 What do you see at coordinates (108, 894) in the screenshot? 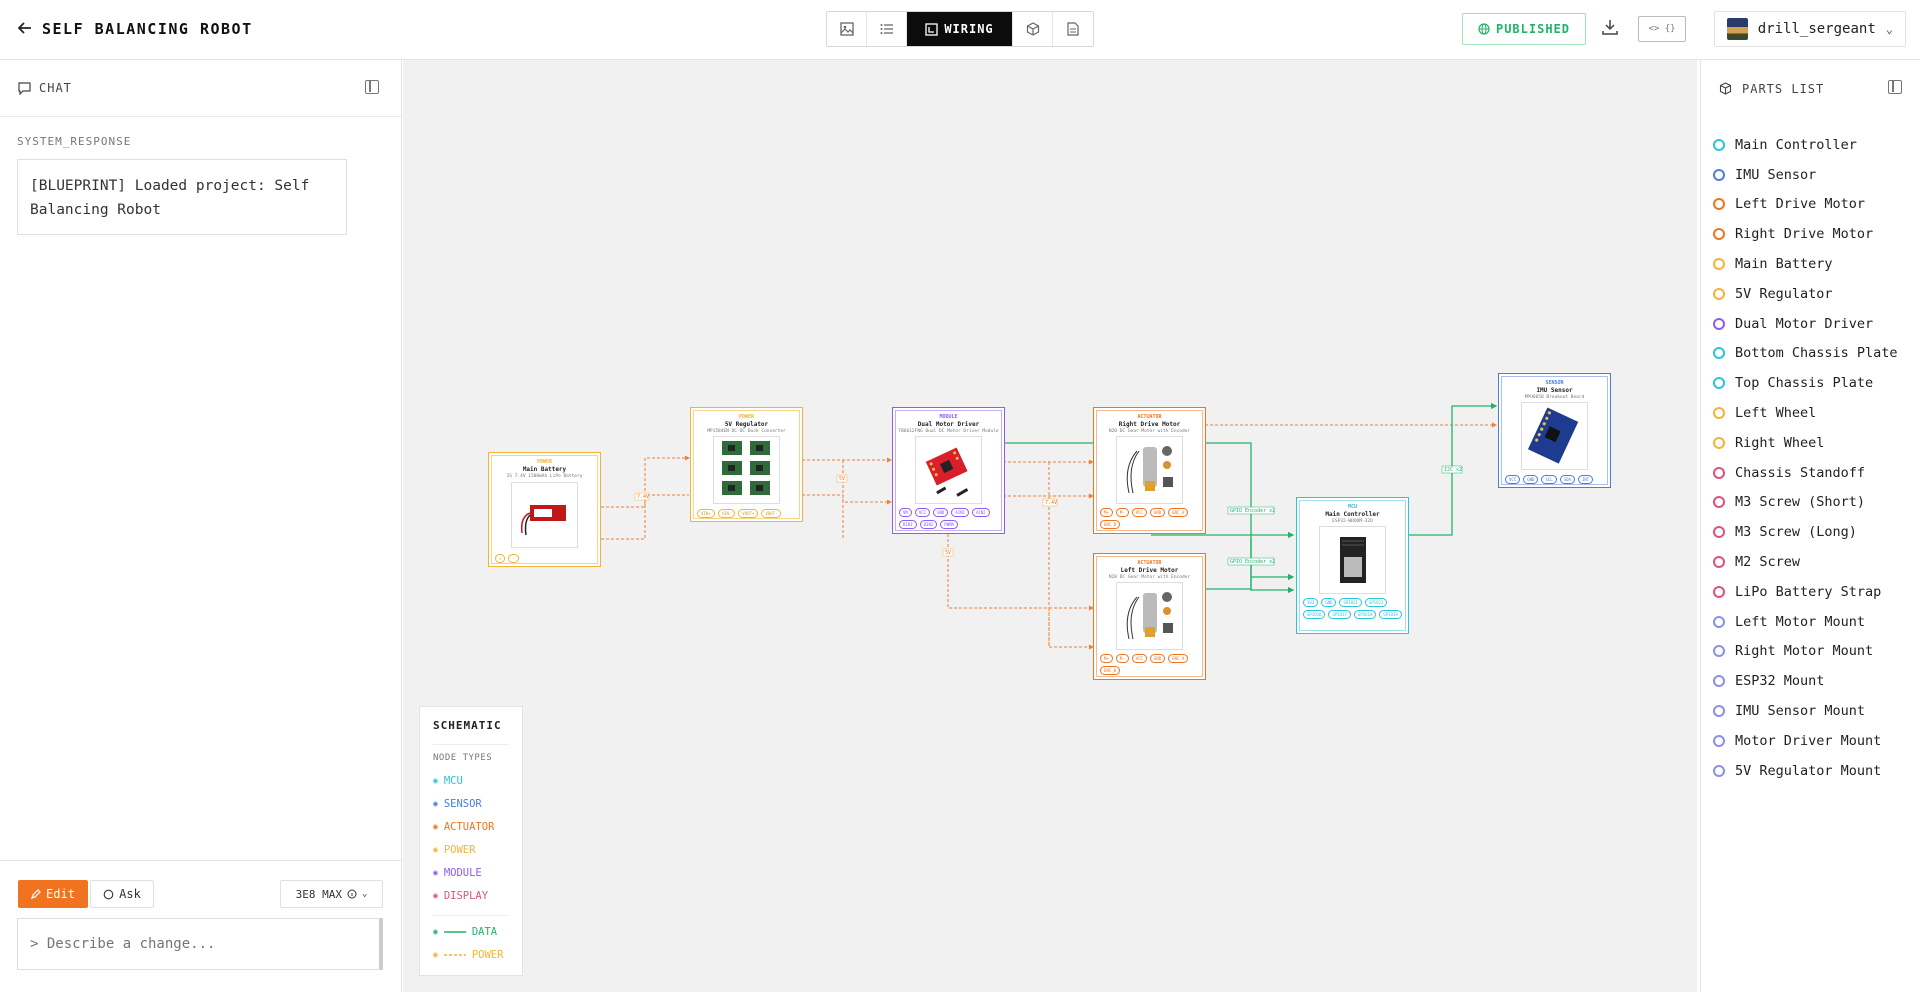
I see `chat-bubble-icon` at bounding box center [108, 894].